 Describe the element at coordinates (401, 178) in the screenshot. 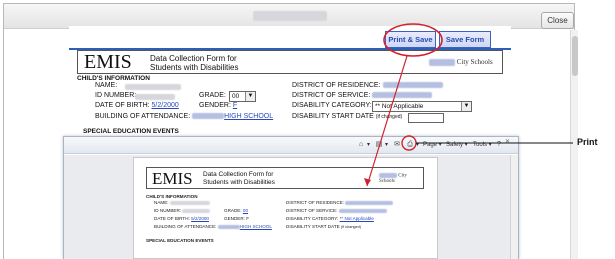

I see `preview-district-name: City Schools` at that location.